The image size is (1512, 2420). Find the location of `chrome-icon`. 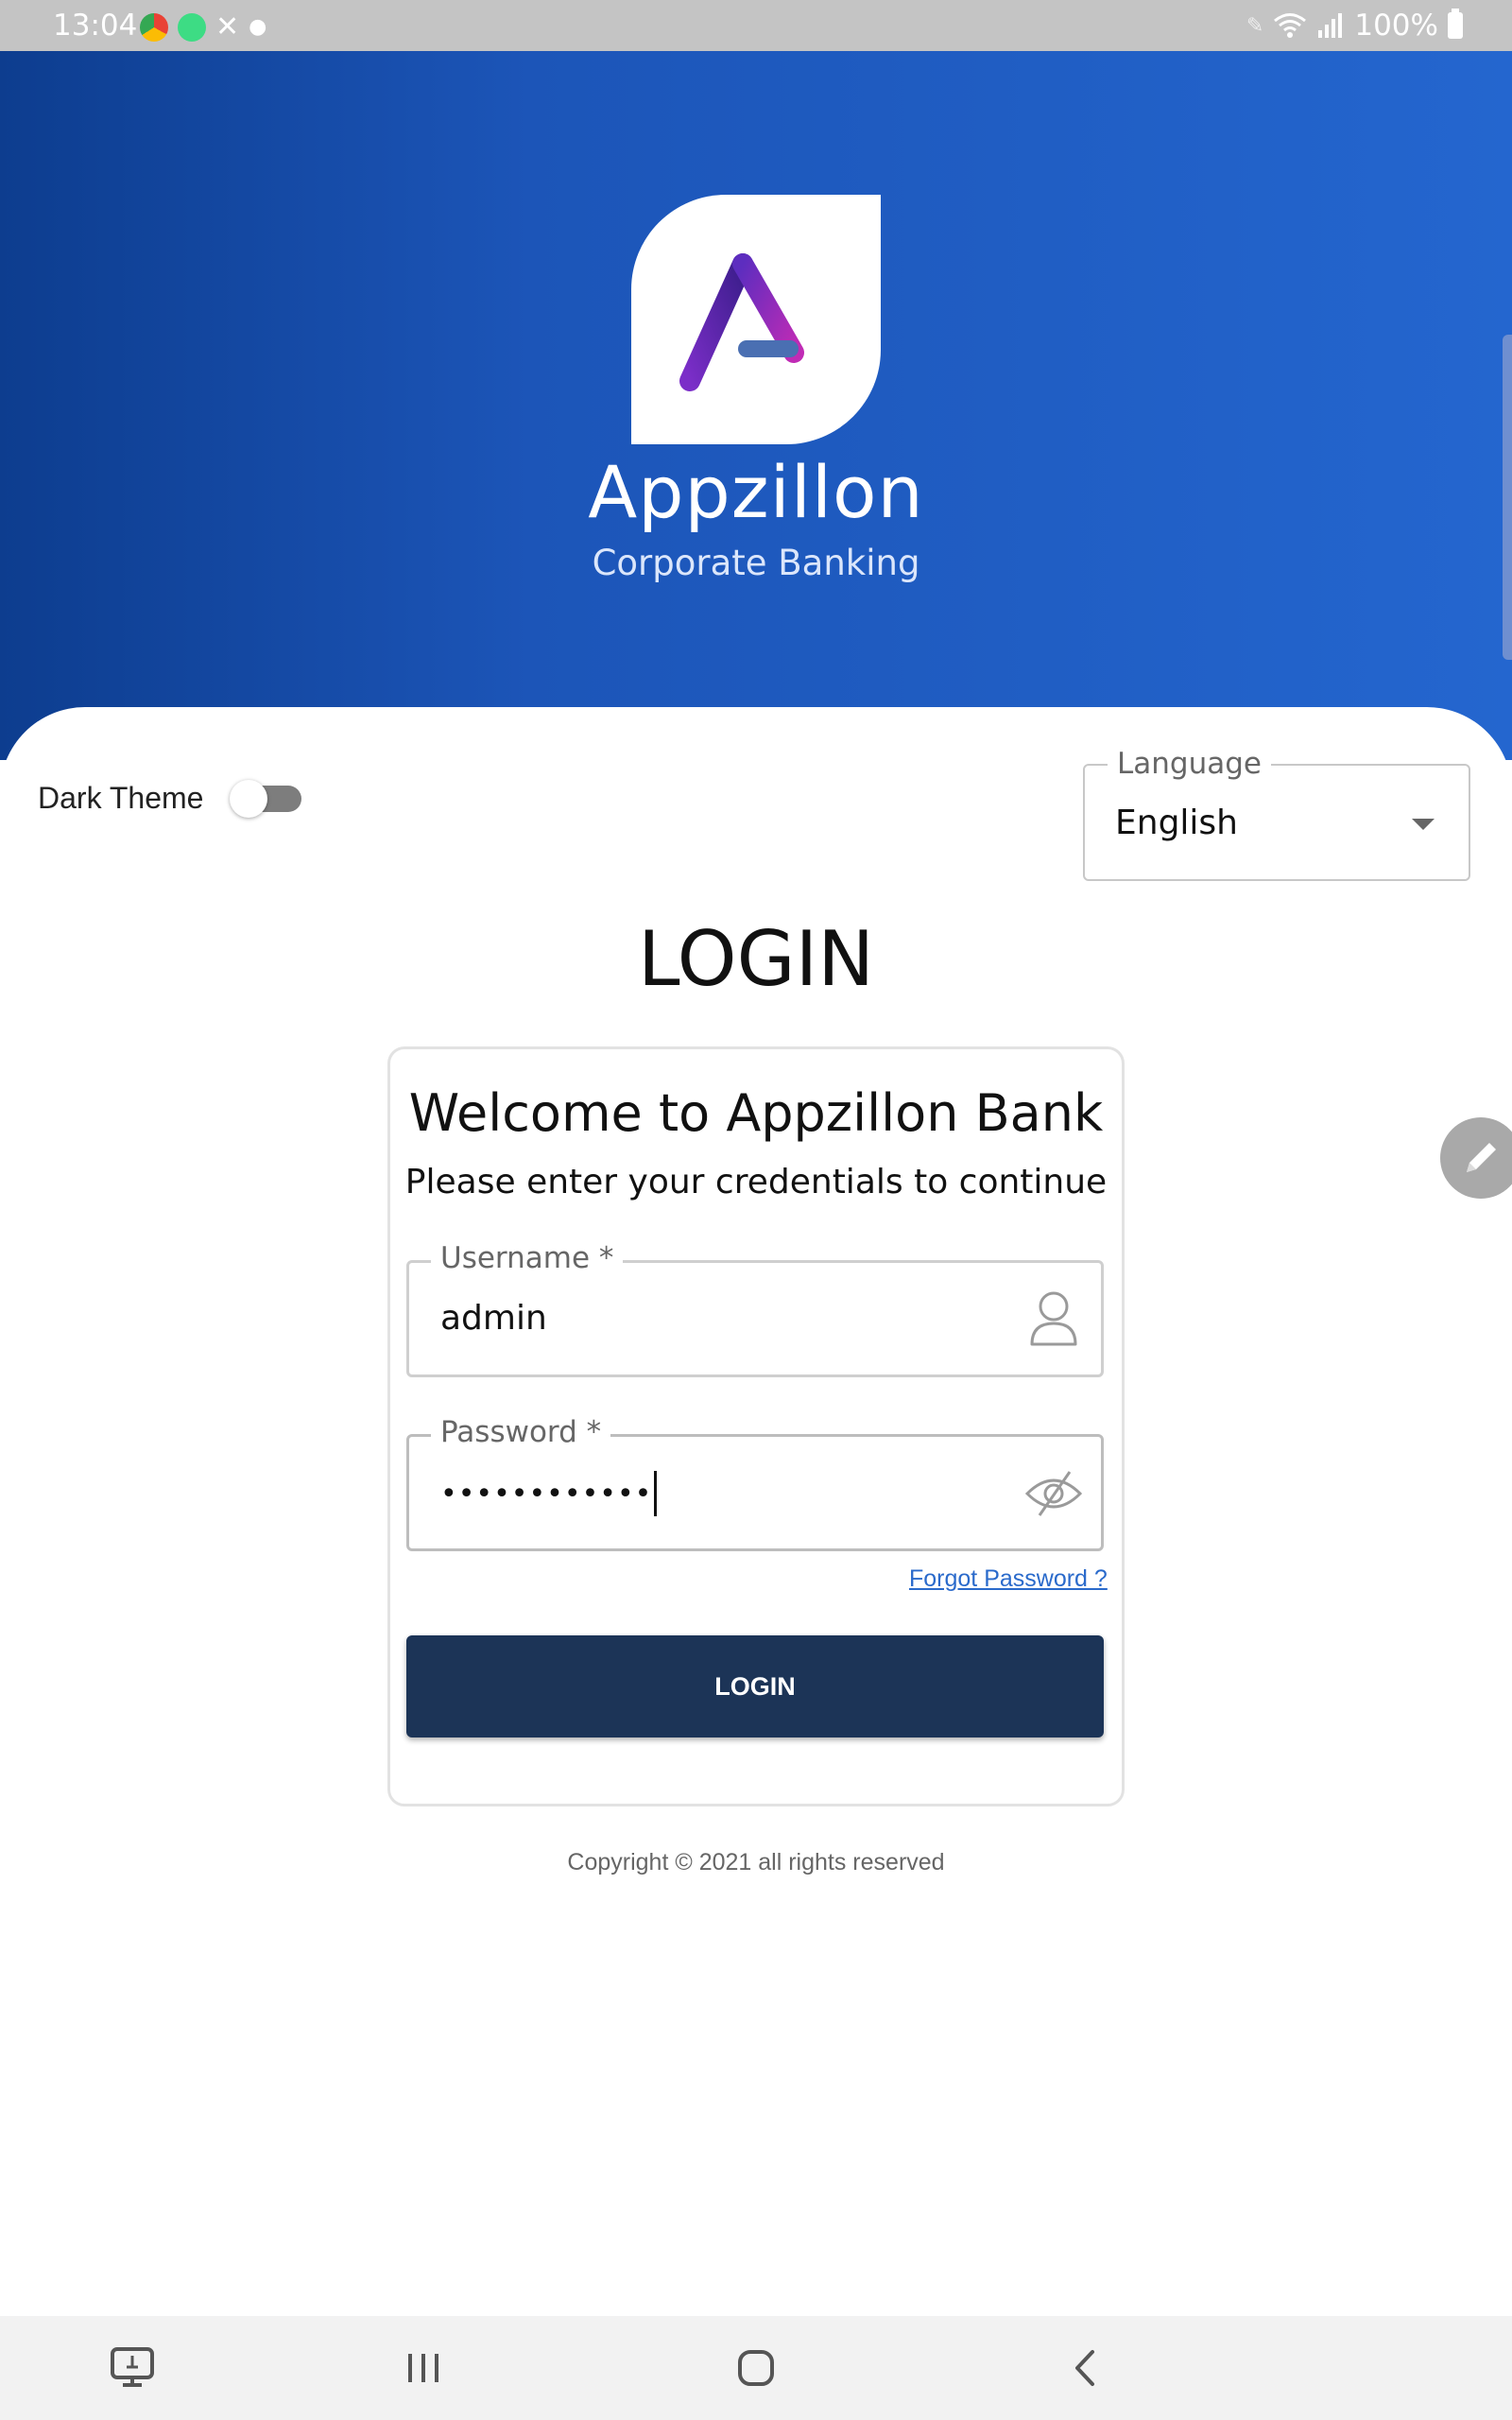

chrome-icon is located at coordinates (154, 27).